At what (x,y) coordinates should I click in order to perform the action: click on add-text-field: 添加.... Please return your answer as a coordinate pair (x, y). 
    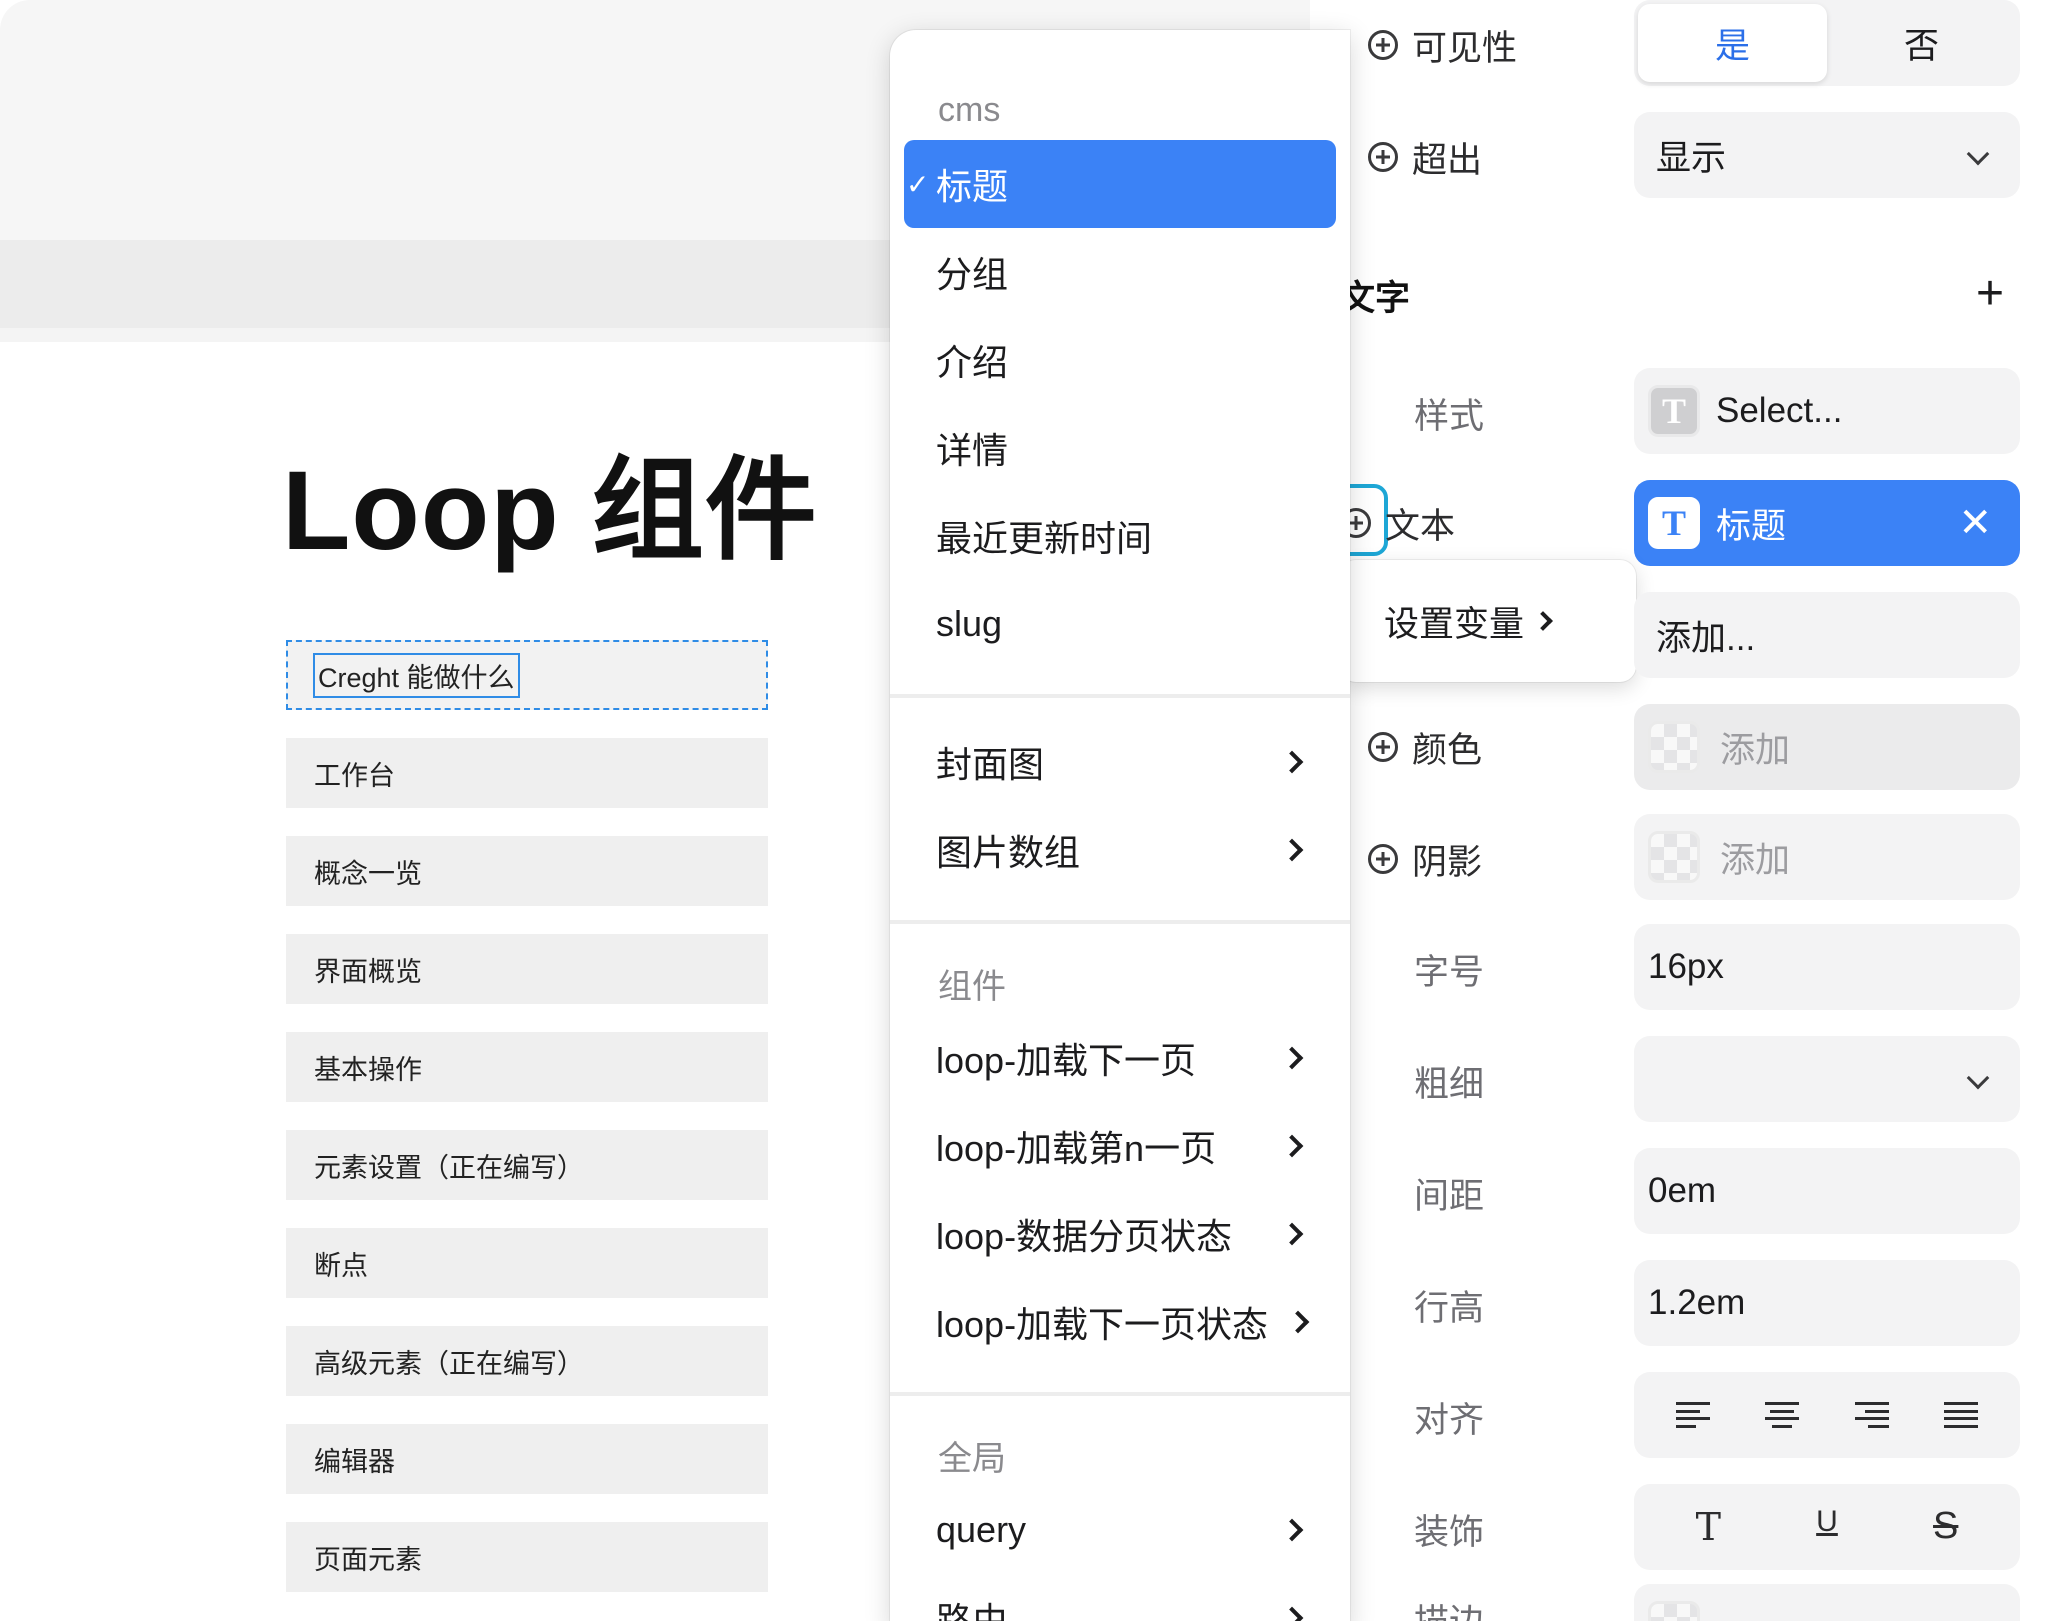
    Looking at the image, I should click on (1827, 635).